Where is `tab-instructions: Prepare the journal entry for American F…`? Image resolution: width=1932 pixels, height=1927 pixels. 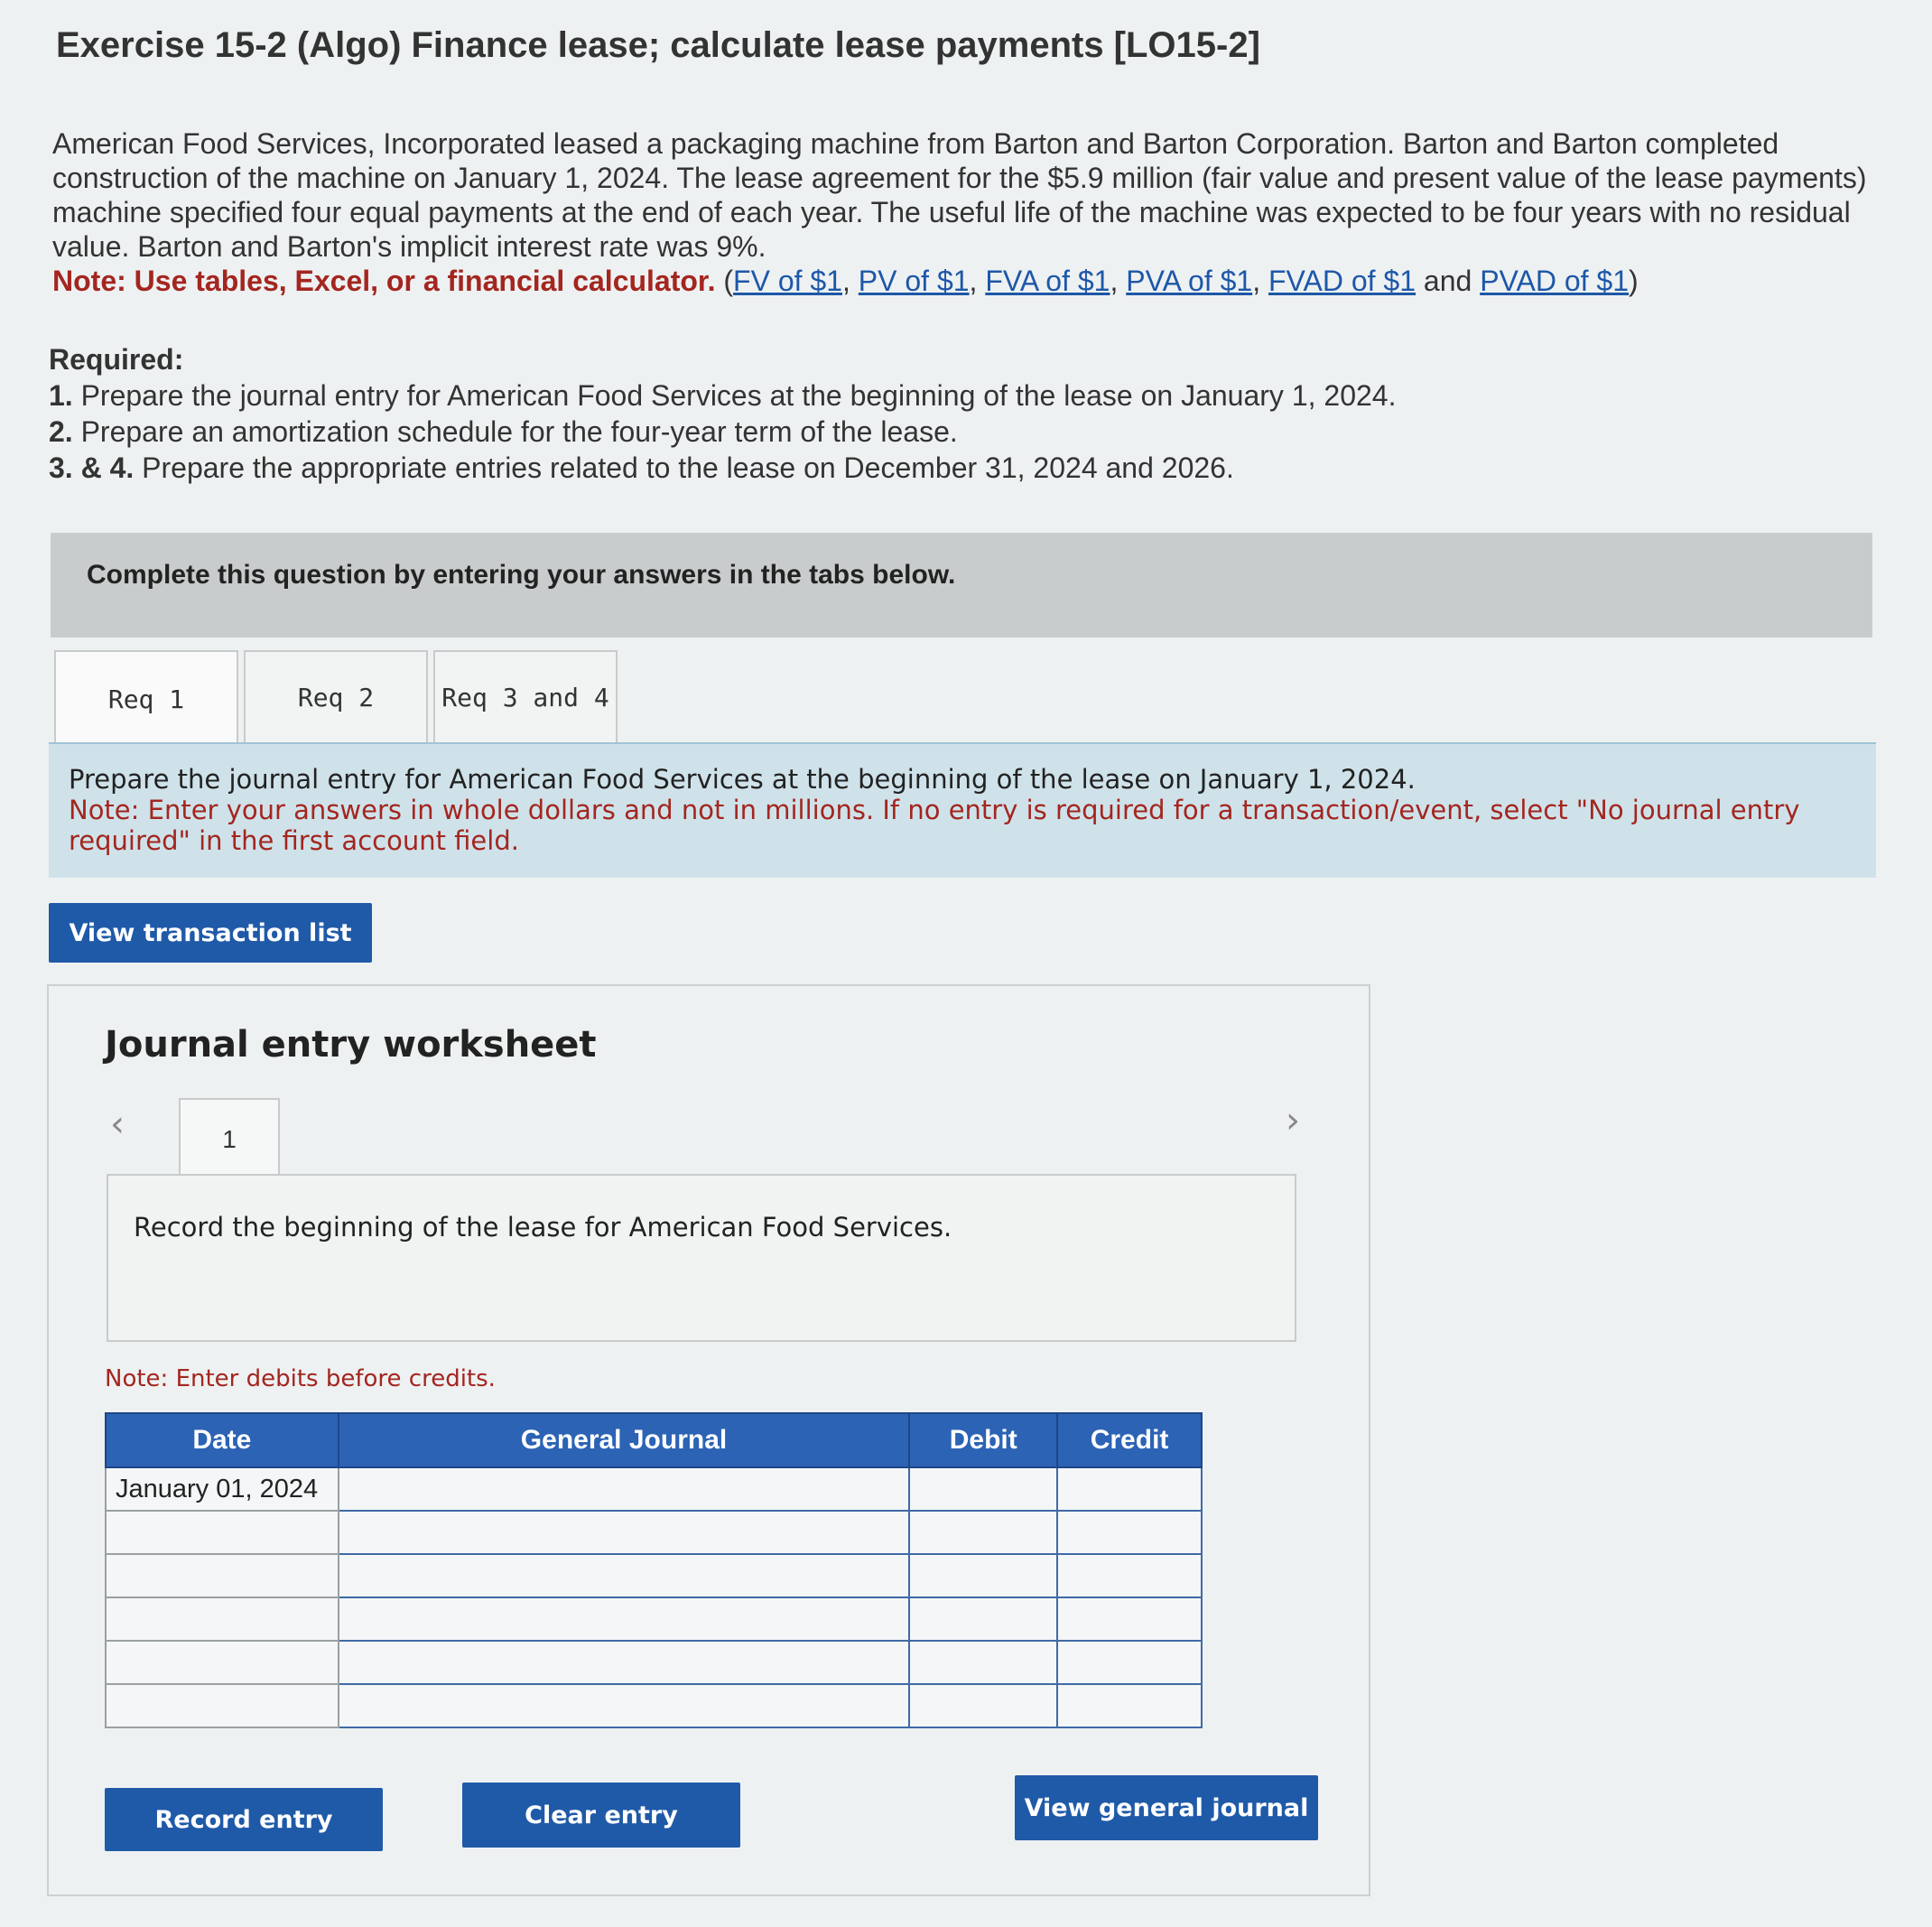
tab-instructions: Prepare the journal entry for American F… is located at coordinates (962, 810).